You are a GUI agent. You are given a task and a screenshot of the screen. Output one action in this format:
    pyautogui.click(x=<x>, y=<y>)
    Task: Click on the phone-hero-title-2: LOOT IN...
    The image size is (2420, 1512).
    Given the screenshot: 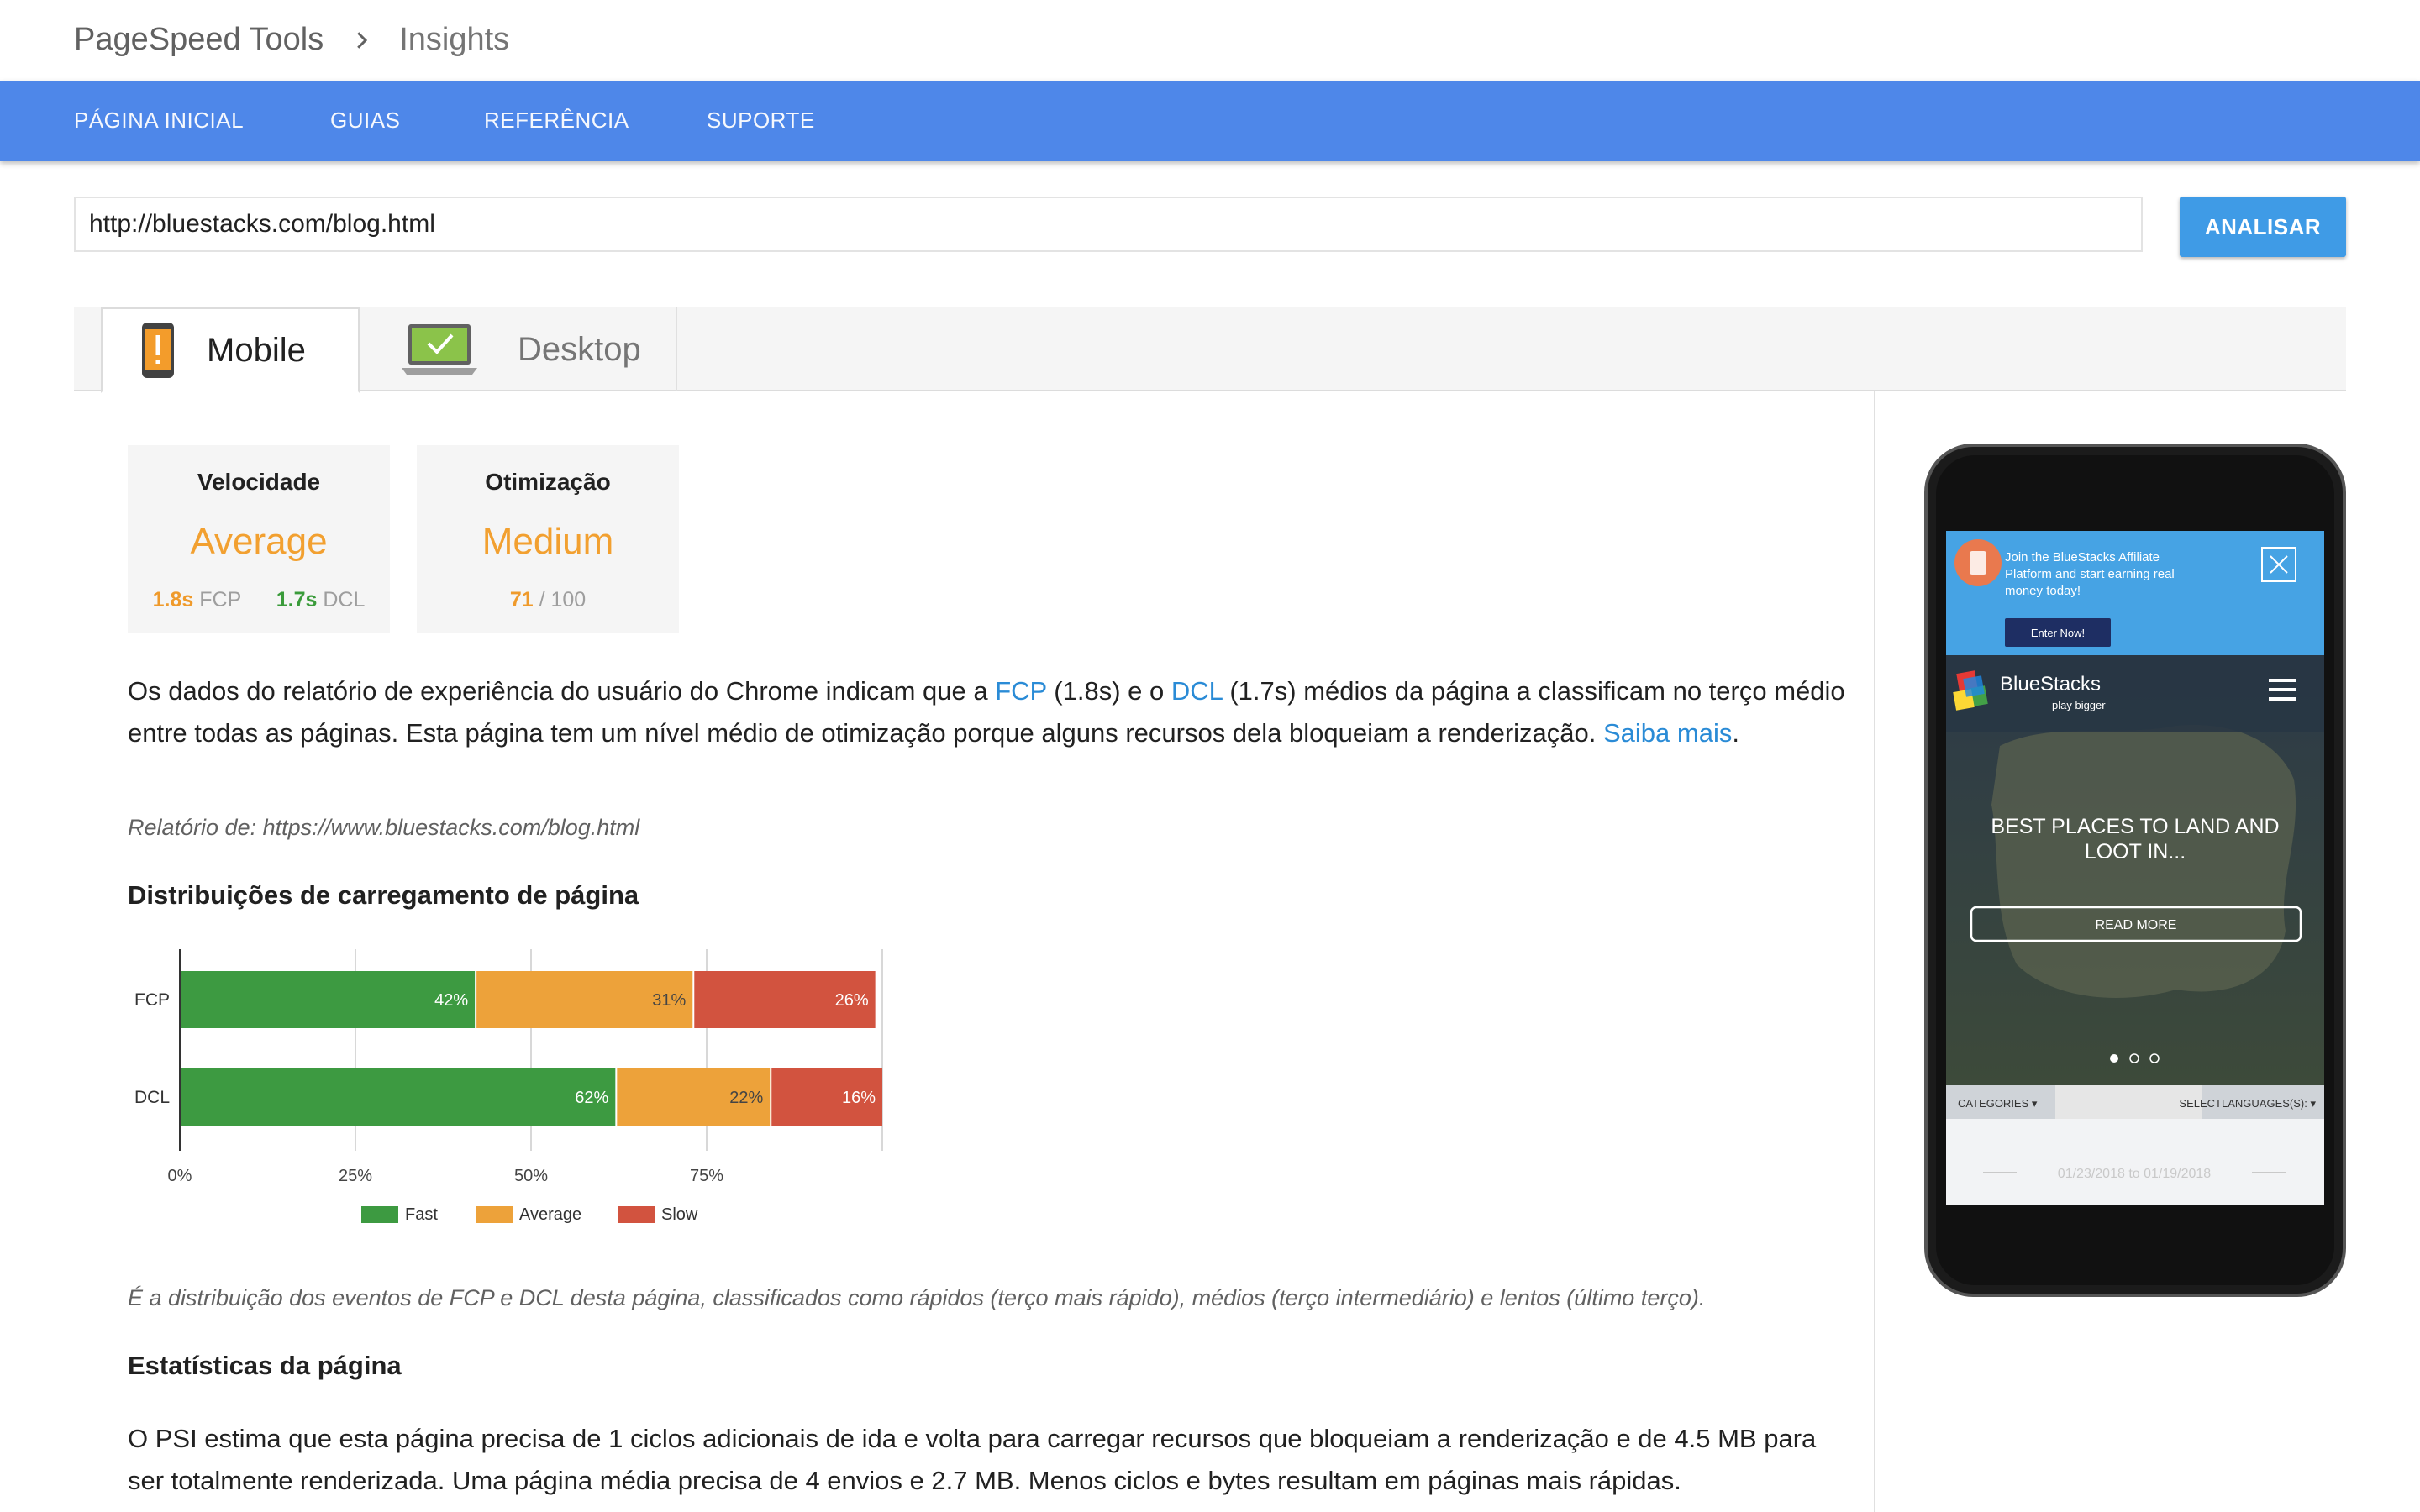 What is the action you would take?
    pyautogui.click(x=2135, y=852)
    